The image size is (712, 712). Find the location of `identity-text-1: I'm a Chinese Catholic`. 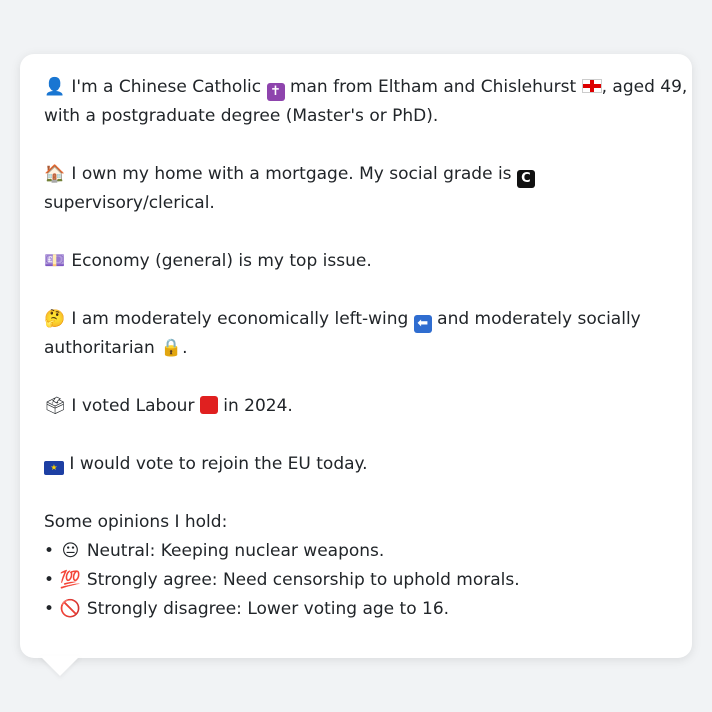

identity-text-1: I'm a Chinese Catholic is located at coordinates (166, 87).